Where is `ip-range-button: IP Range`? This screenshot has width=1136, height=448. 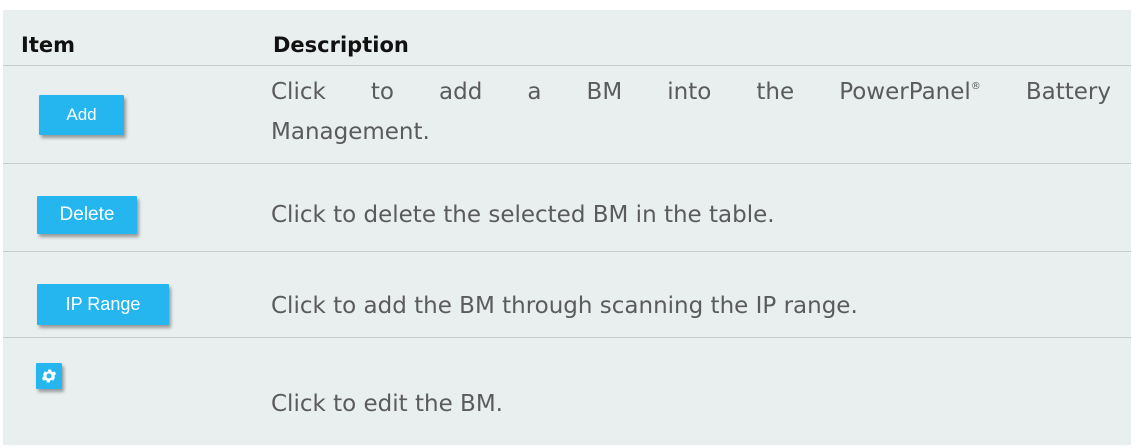
ip-range-button: IP Range is located at coordinates (103, 304).